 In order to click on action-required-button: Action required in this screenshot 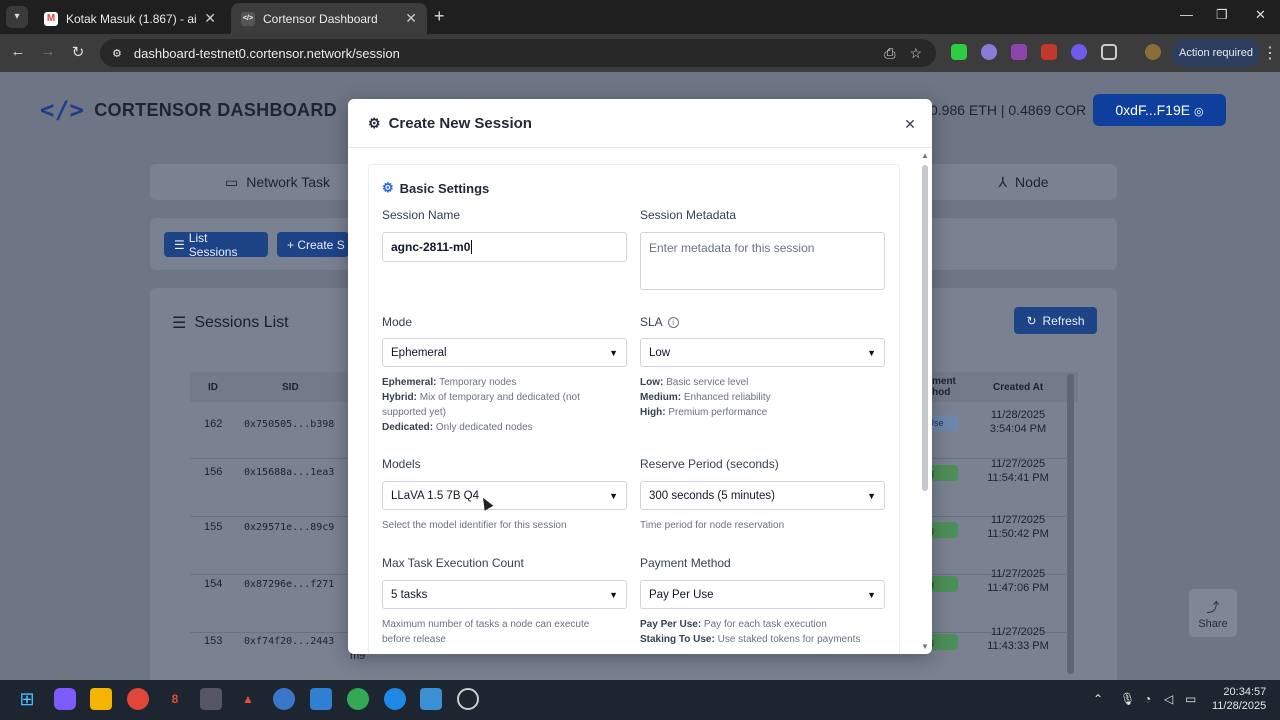, I will do `click(1216, 53)`.